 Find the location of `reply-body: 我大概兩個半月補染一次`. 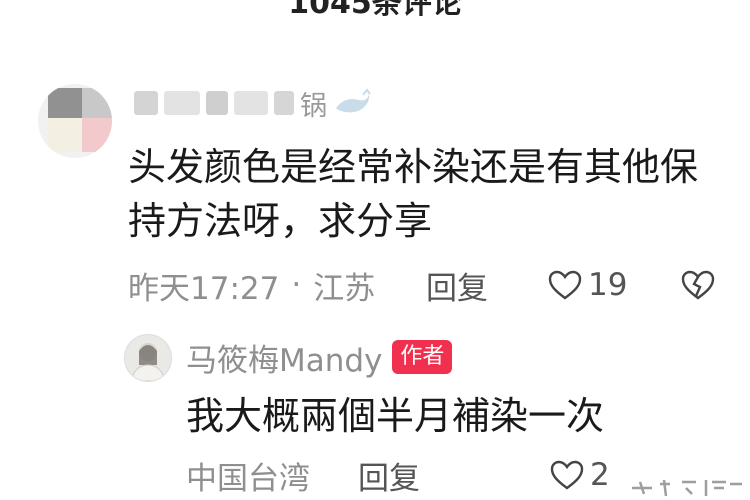

reply-body: 我大概兩個半月補染一次 is located at coordinates (395, 416).